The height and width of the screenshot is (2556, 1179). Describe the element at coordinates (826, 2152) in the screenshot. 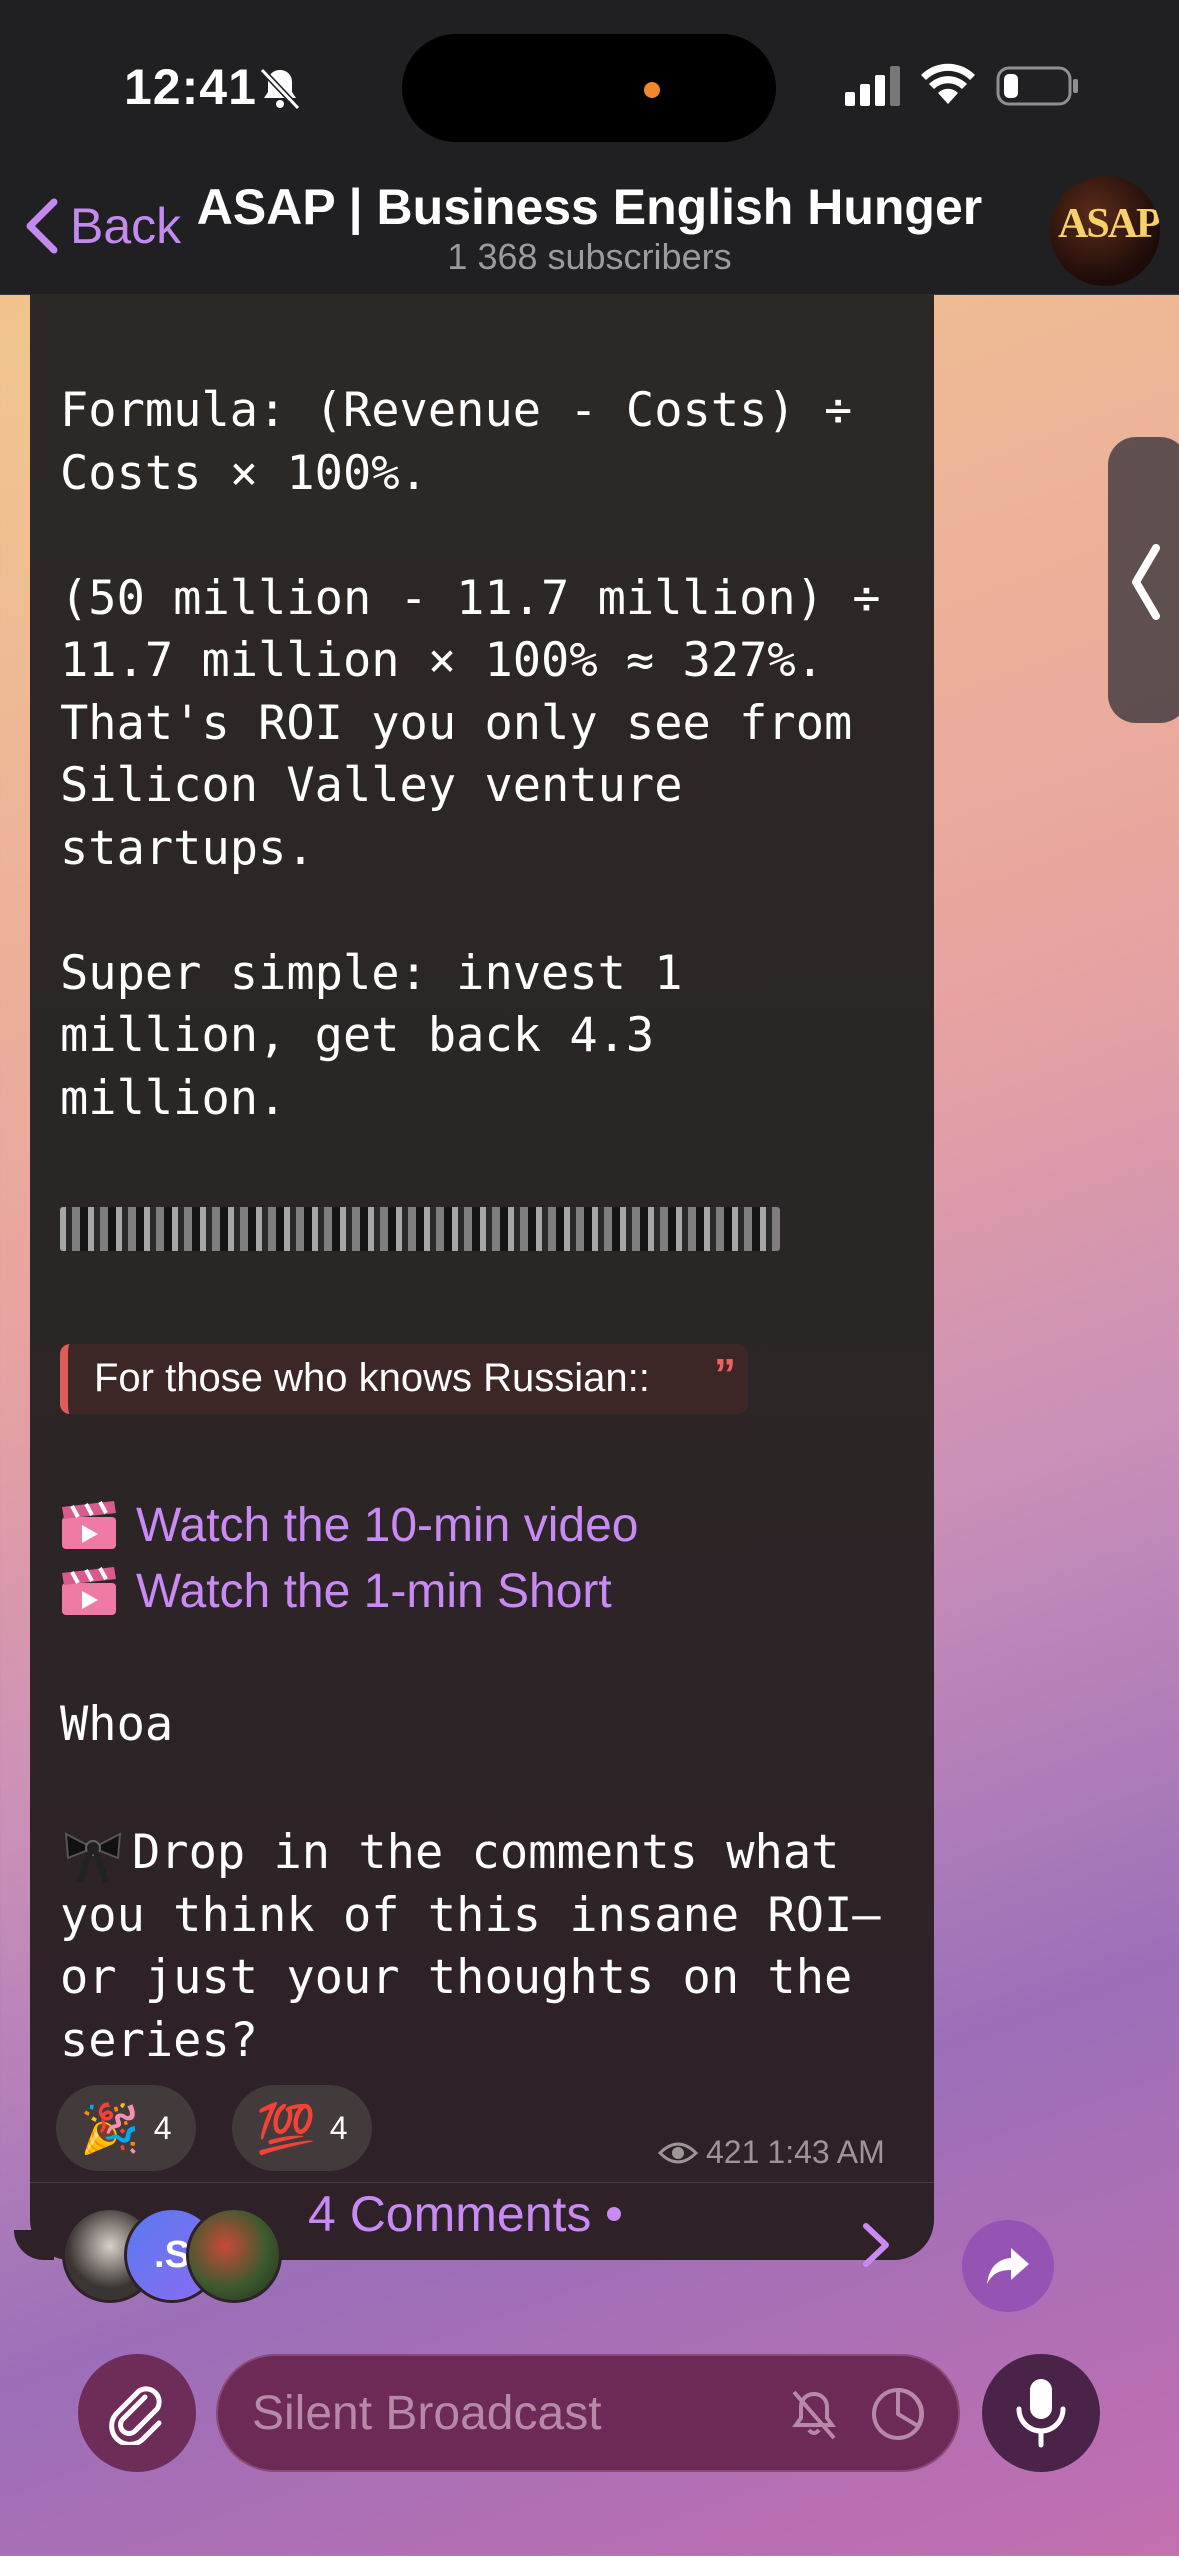

I see `message-time: 1:43 AM` at that location.